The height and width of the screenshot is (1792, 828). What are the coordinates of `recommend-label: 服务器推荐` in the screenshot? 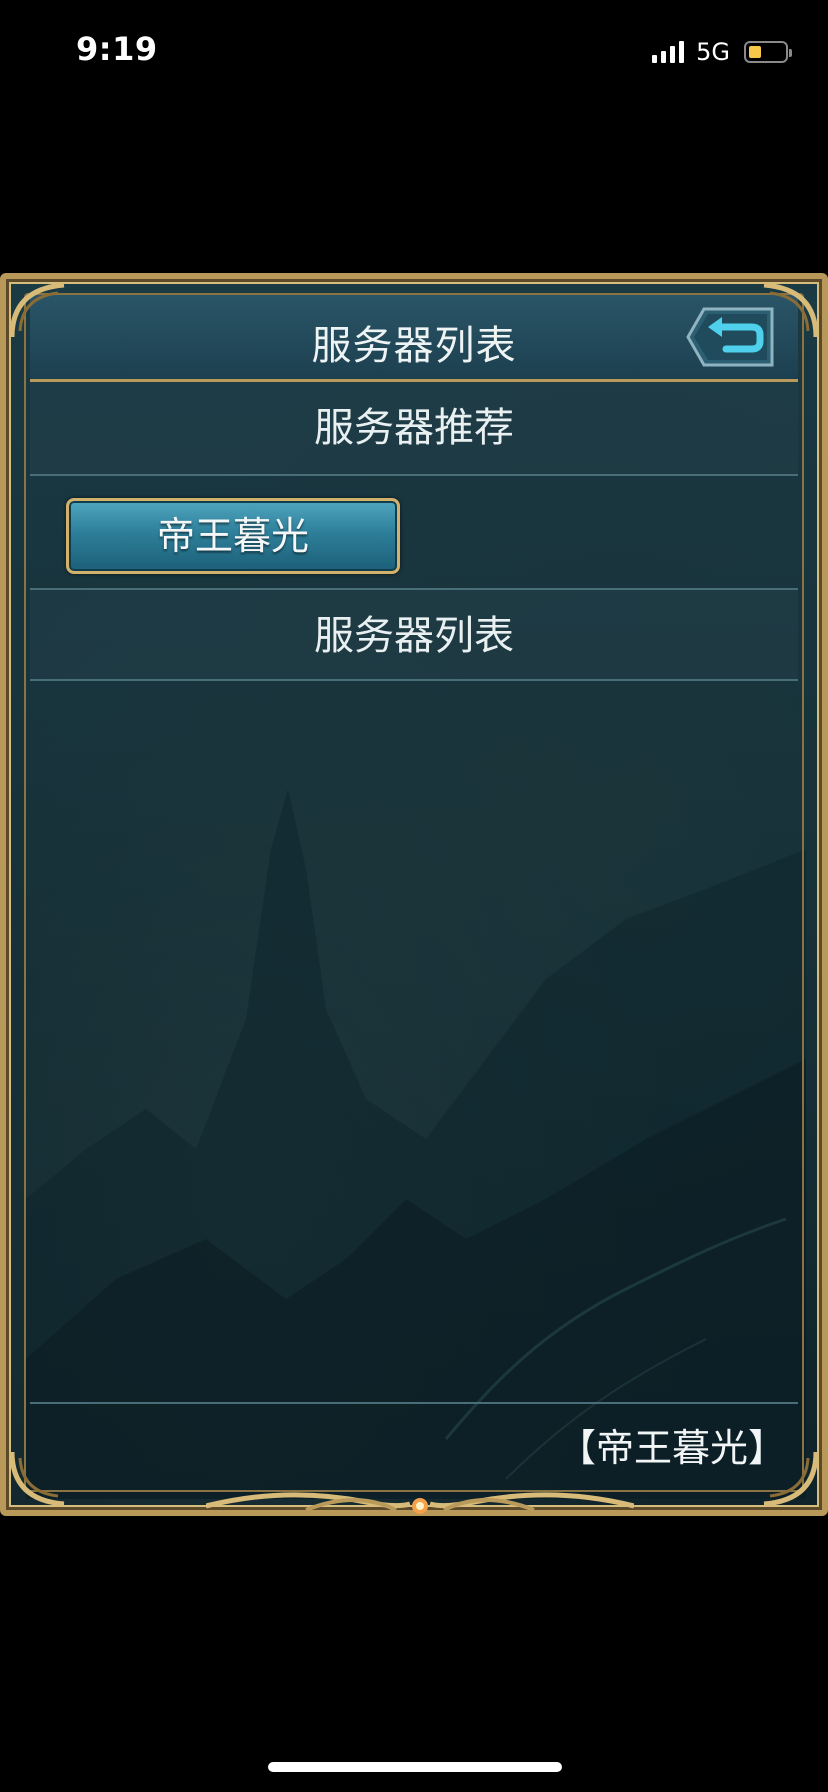 It's located at (414, 428).